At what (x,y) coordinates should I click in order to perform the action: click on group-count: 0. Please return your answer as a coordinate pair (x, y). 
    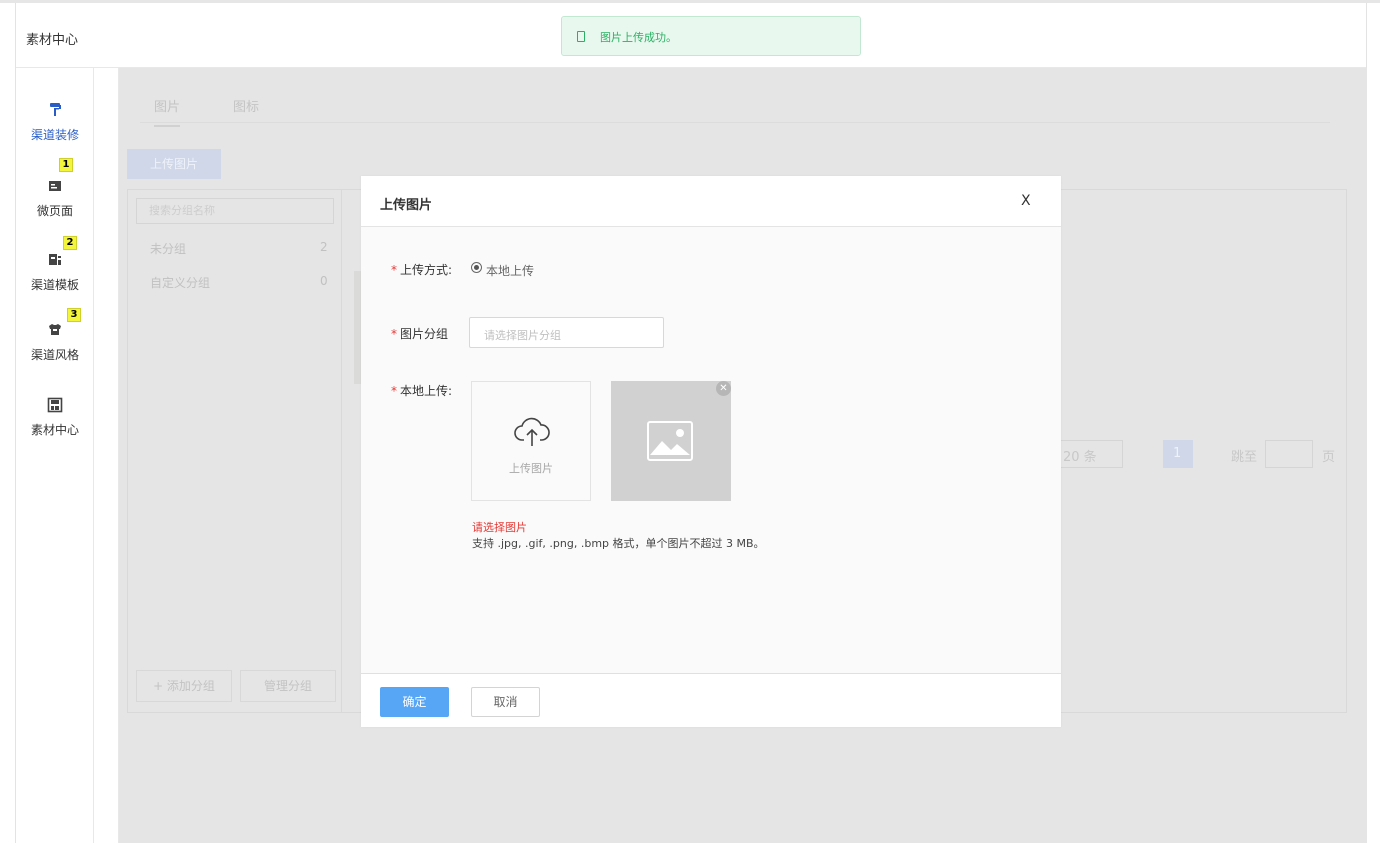
    Looking at the image, I should click on (324, 281).